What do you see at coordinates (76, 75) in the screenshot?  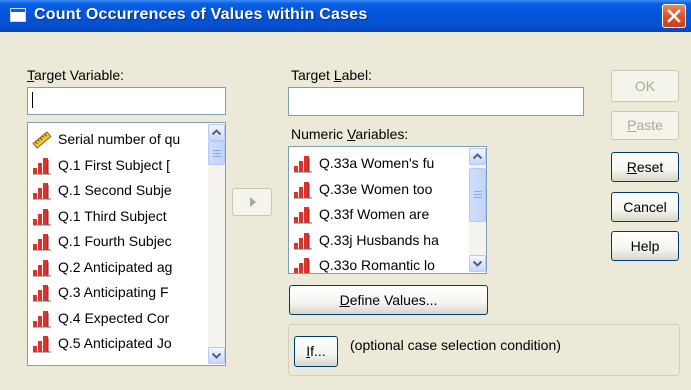 I see `target-variable-label: Target Variable:` at bounding box center [76, 75].